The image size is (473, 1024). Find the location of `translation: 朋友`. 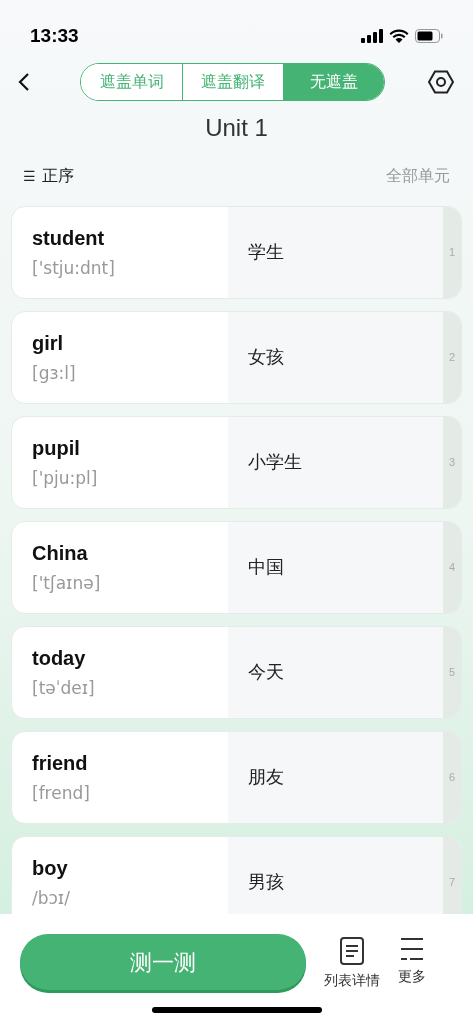

translation: 朋友 is located at coordinates (266, 777).